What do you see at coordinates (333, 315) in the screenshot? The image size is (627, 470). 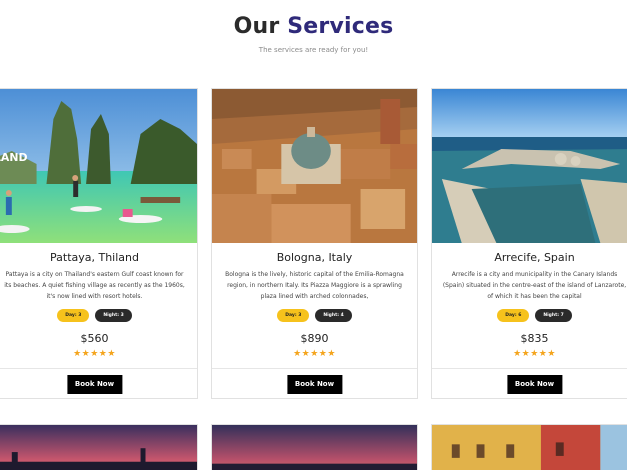 I see `night-badge: Night: 4` at bounding box center [333, 315].